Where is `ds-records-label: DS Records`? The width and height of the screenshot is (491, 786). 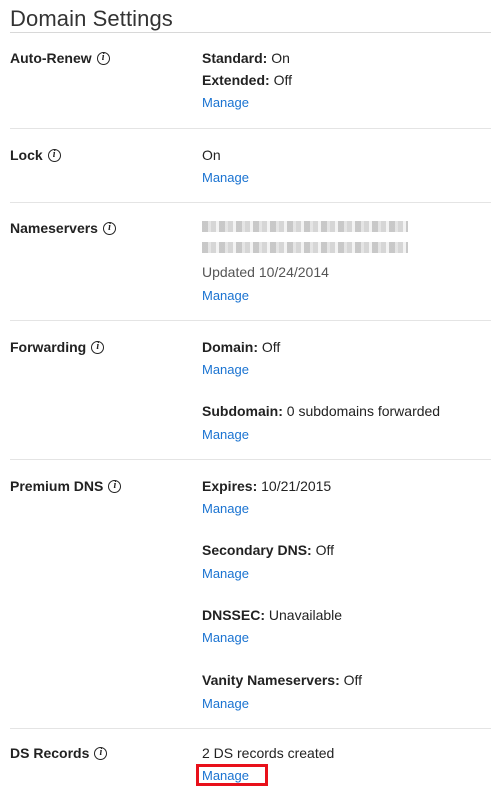
ds-records-label: DS Records is located at coordinates (50, 753).